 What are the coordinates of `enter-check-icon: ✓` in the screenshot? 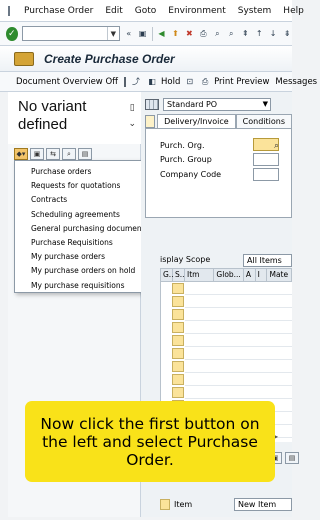 It's located at (12, 33).